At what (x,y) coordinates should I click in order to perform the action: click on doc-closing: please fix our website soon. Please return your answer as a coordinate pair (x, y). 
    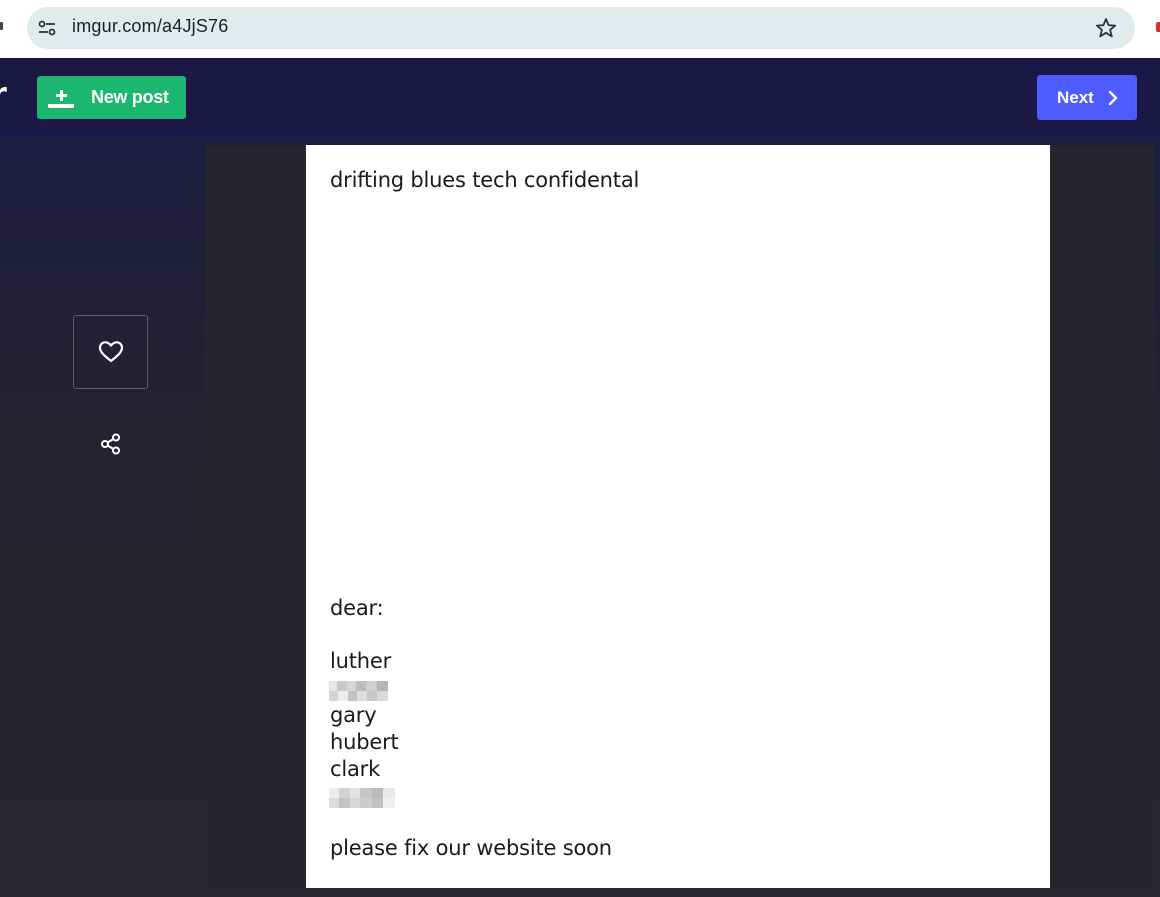
    Looking at the image, I should click on (471, 848).